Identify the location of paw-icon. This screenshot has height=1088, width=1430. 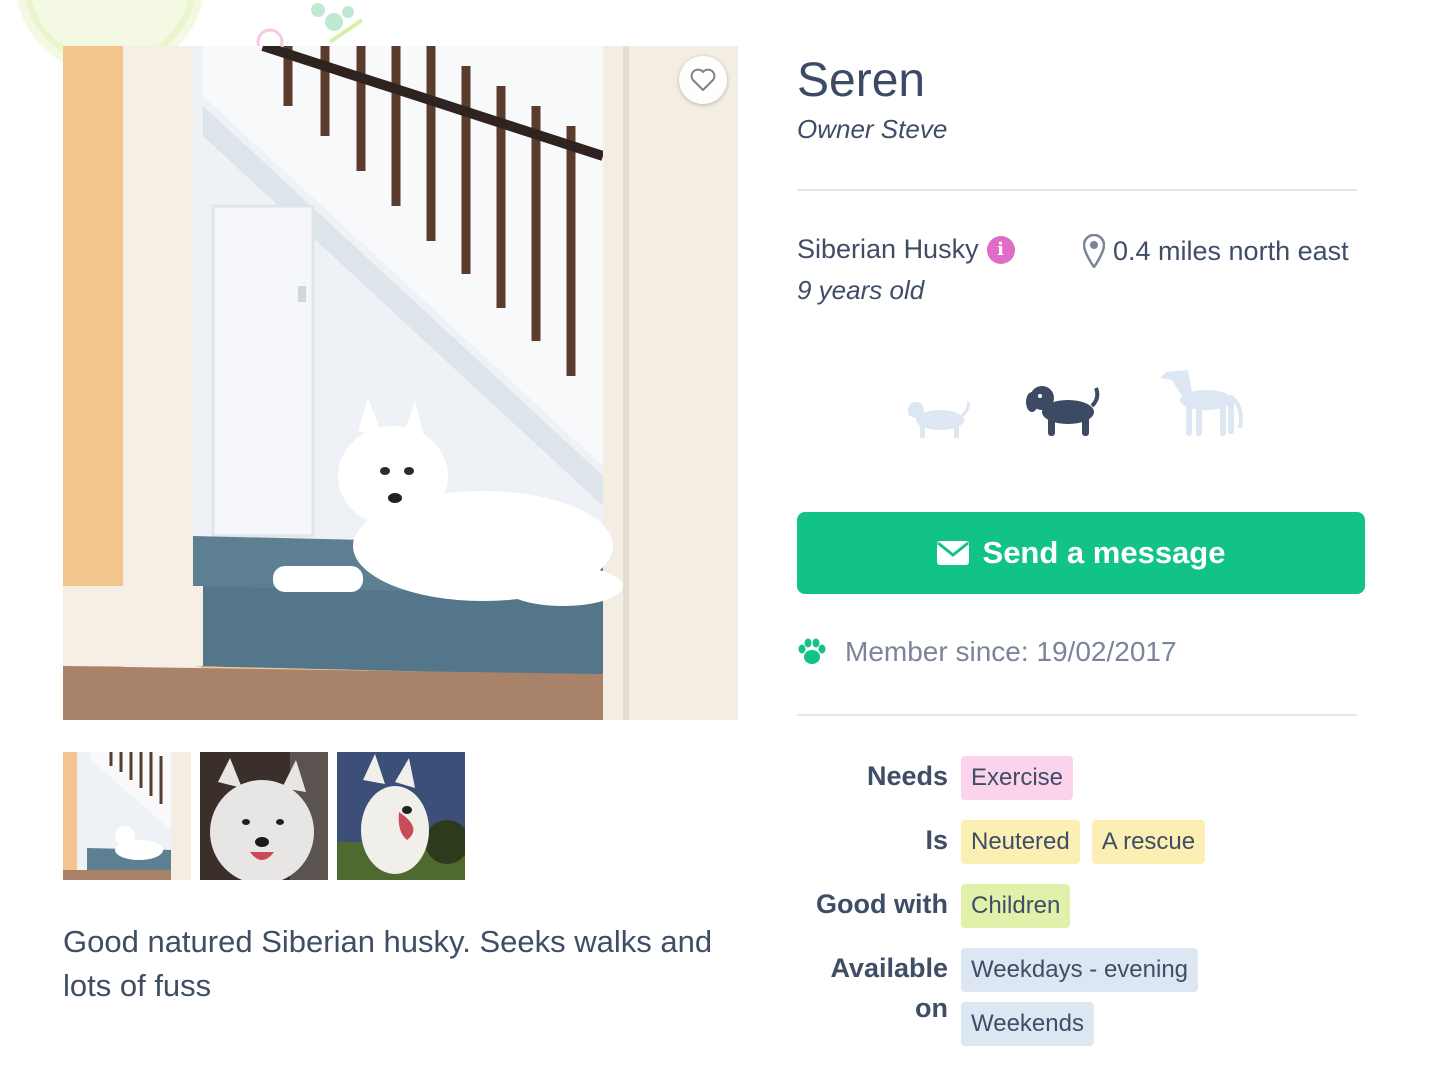
(812, 651).